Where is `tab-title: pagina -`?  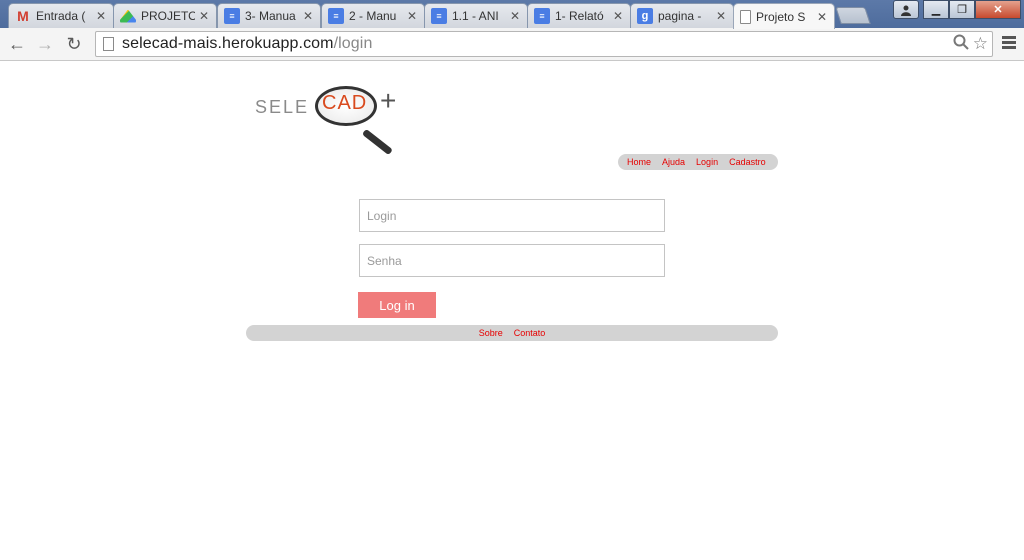 tab-title: pagina - is located at coordinates (680, 16).